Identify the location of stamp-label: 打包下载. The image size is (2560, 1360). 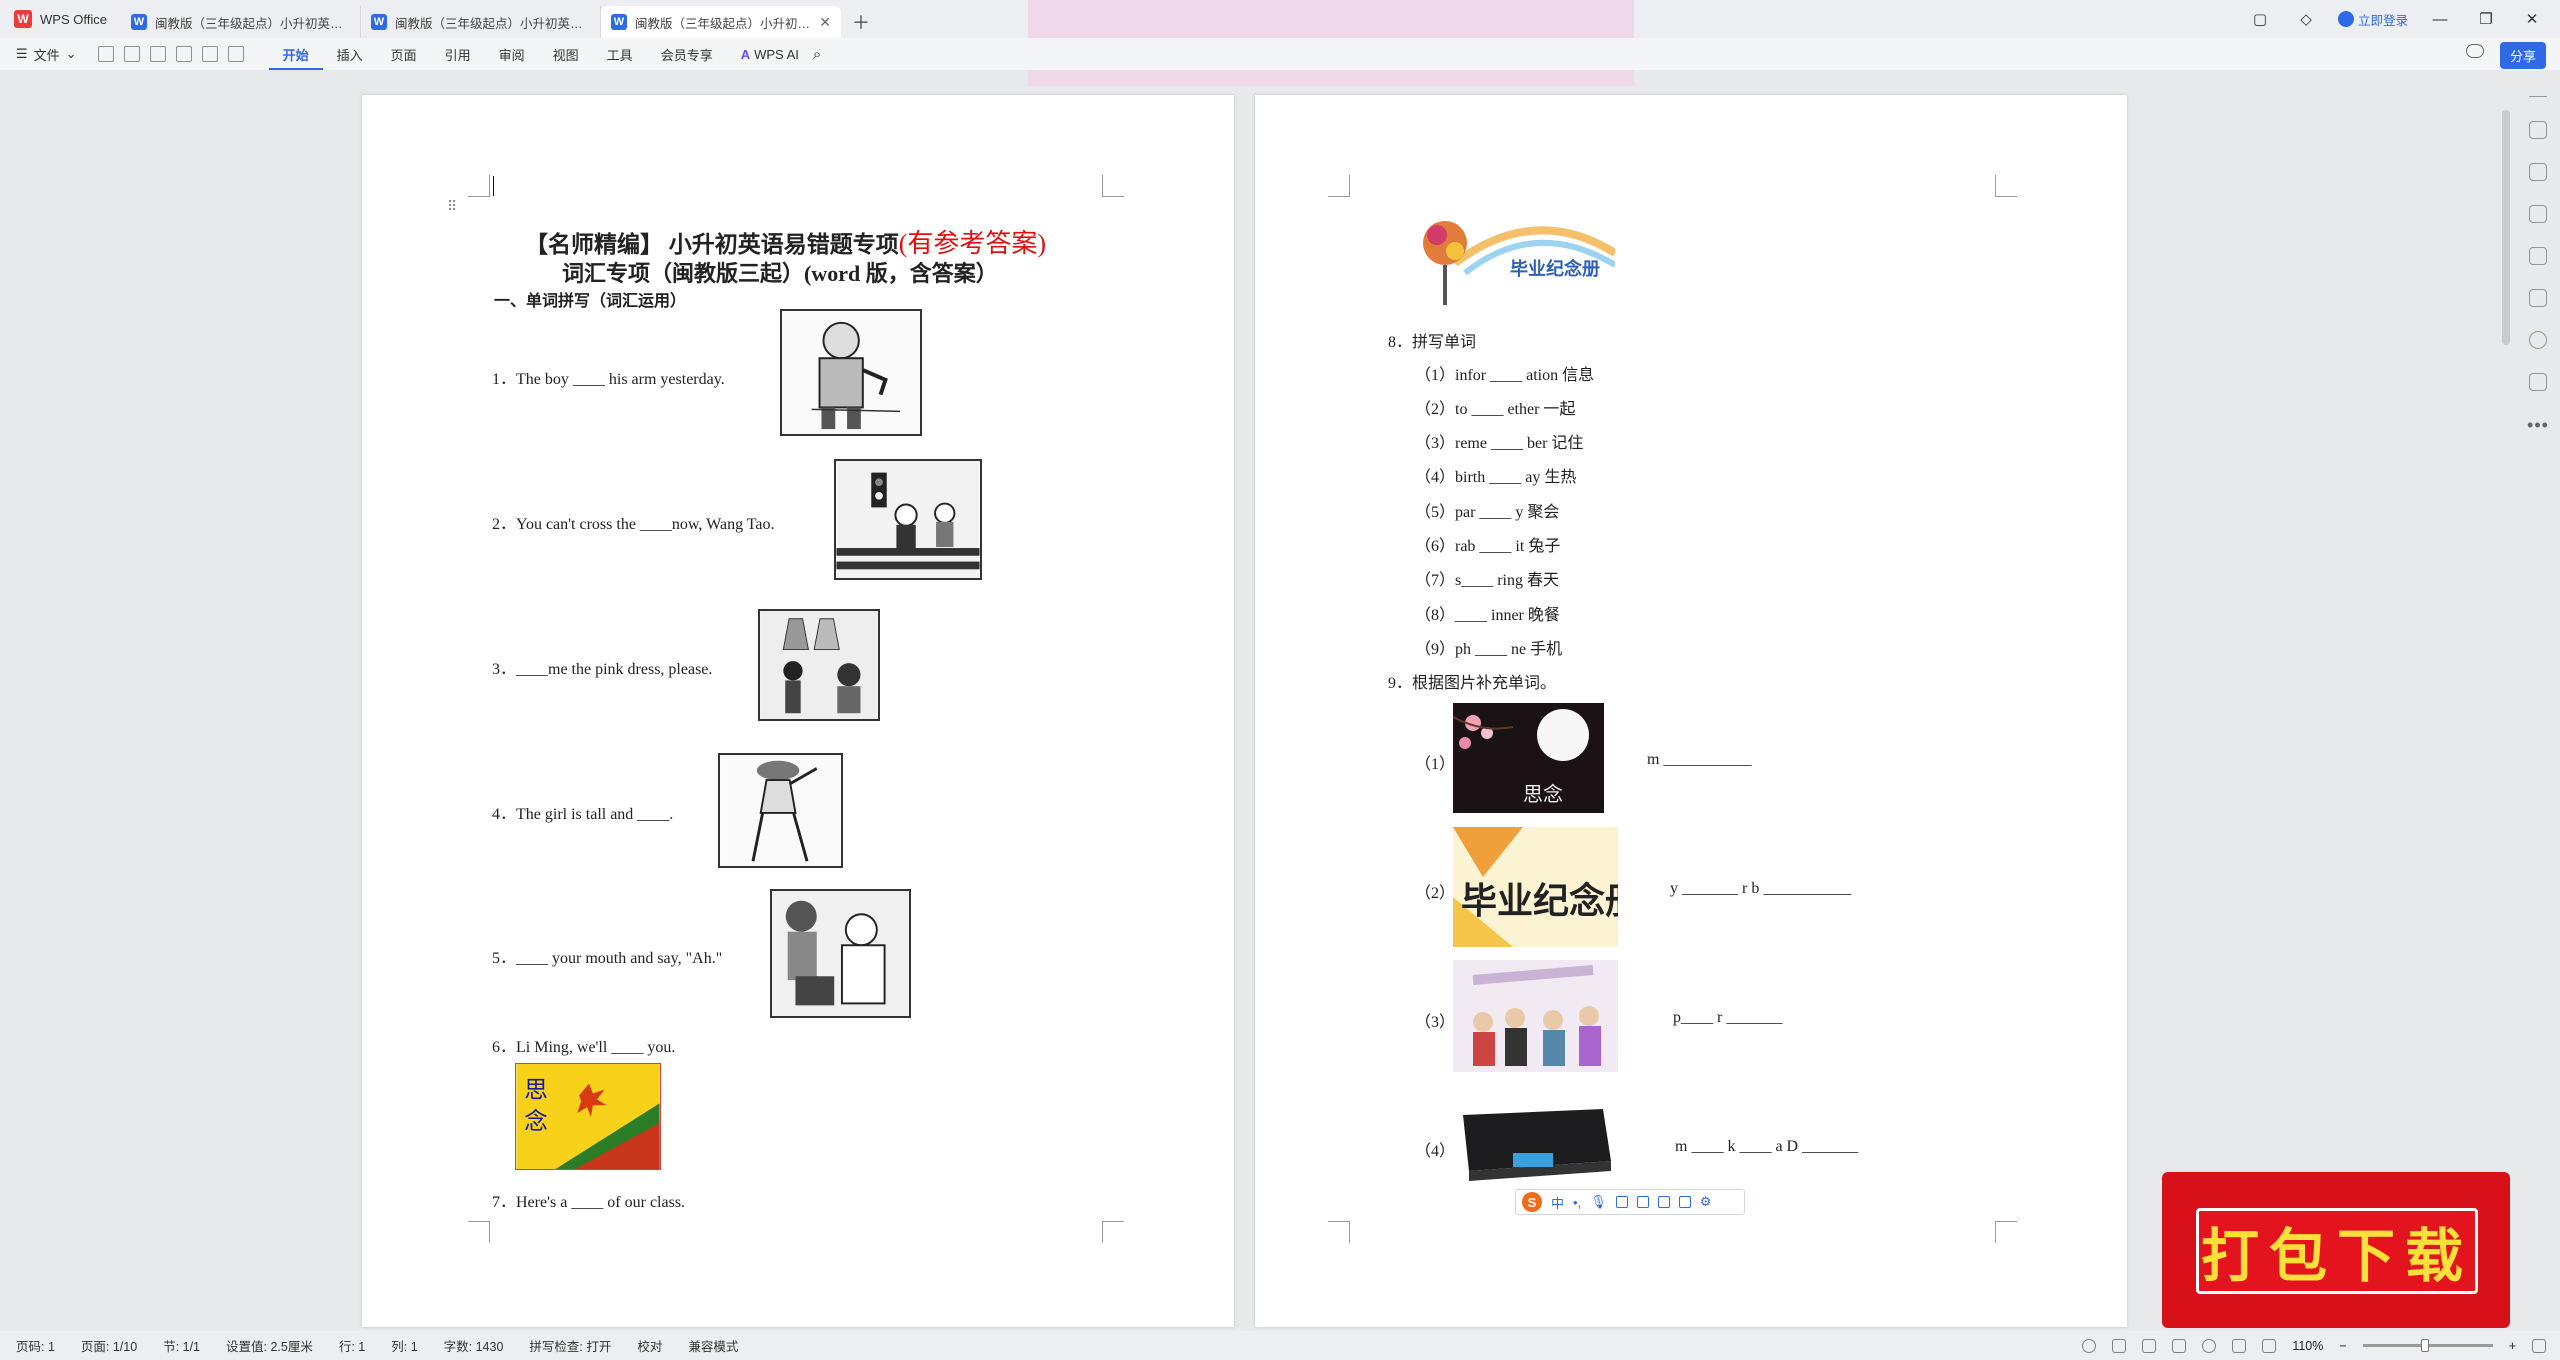
(2337, 1251).